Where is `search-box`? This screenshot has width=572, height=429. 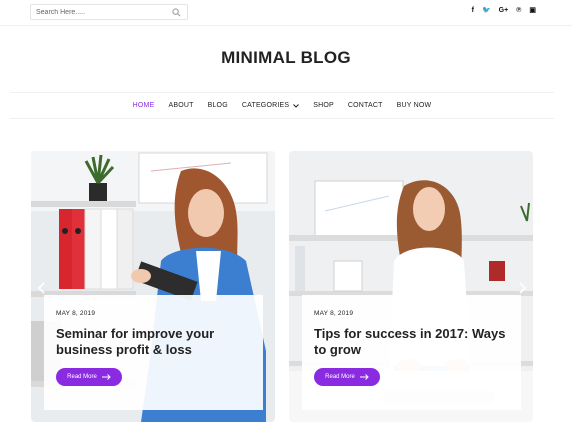 search-box is located at coordinates (109, 12).